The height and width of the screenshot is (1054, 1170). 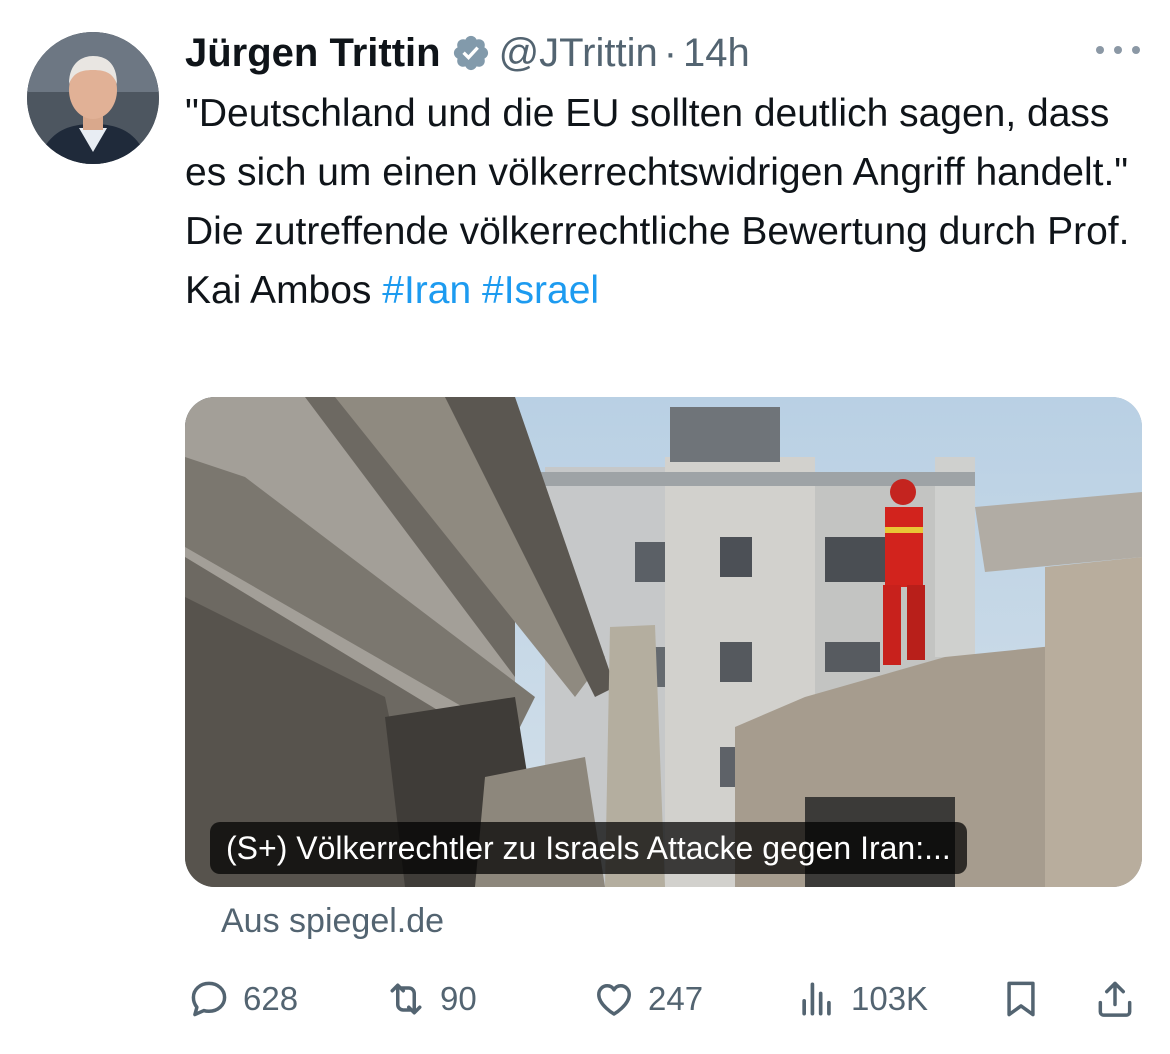 What do you see at coordinates (430, 999) in the screenshot?
I see `repost-button: 90` at bounding box center [430, 999].